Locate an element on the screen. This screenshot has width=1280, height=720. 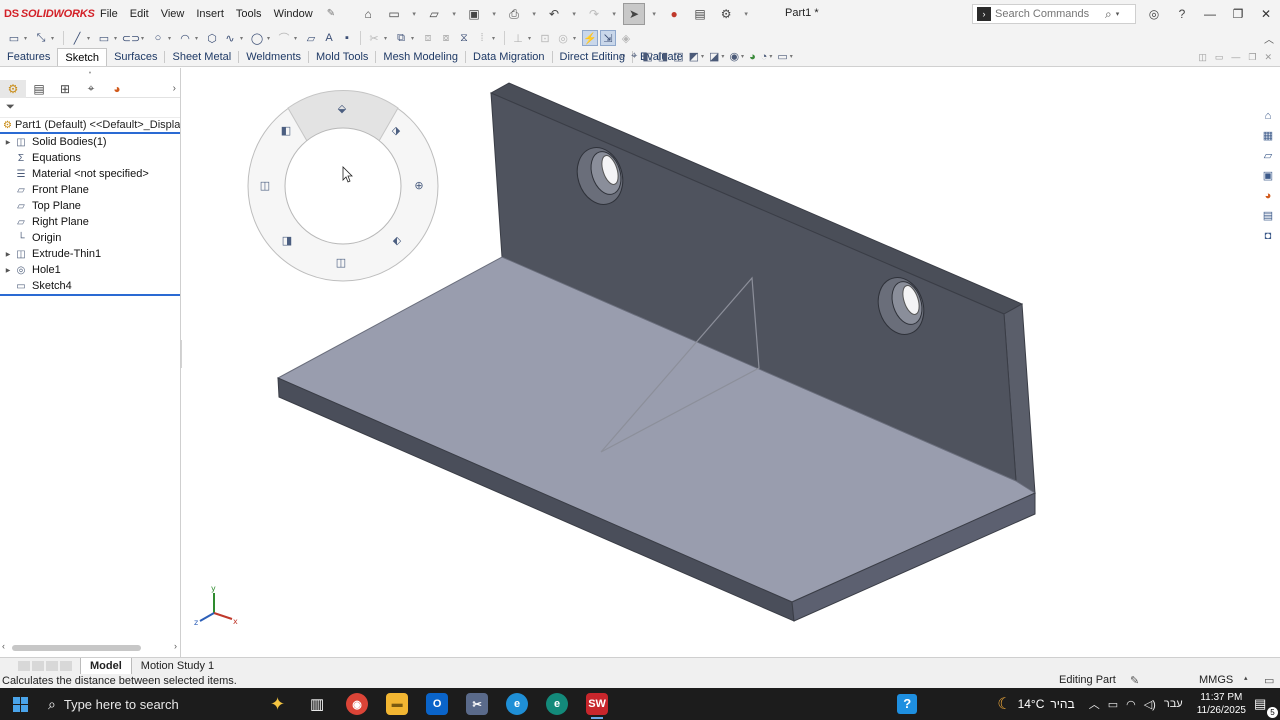
volume-icon: ◁) is located at coordinates (1150, 704).